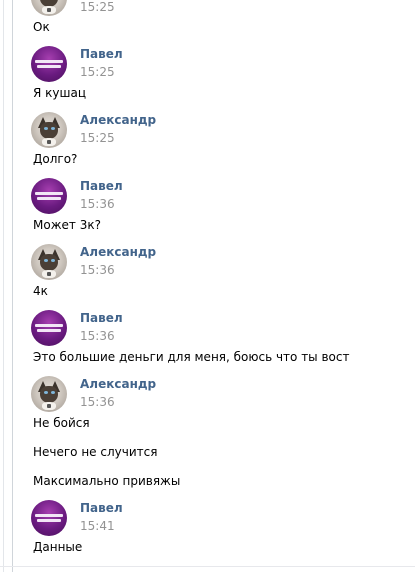 The height and width of the screenshot is (572, 415). I want to click on message-text: 4к, so click(40, 291).